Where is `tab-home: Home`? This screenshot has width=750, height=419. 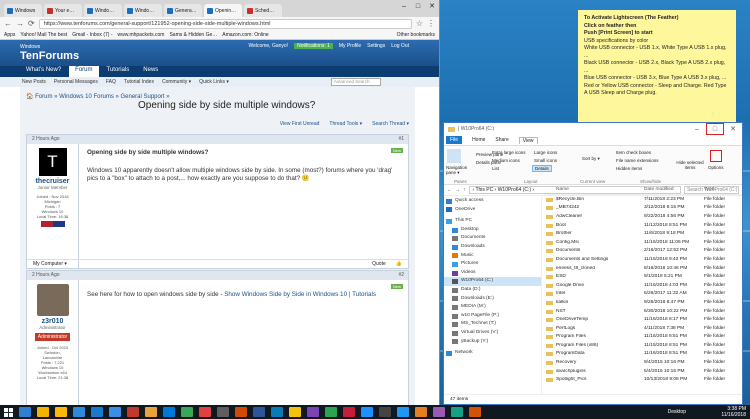 tab-home: Home is located at coordinates (478, 140).